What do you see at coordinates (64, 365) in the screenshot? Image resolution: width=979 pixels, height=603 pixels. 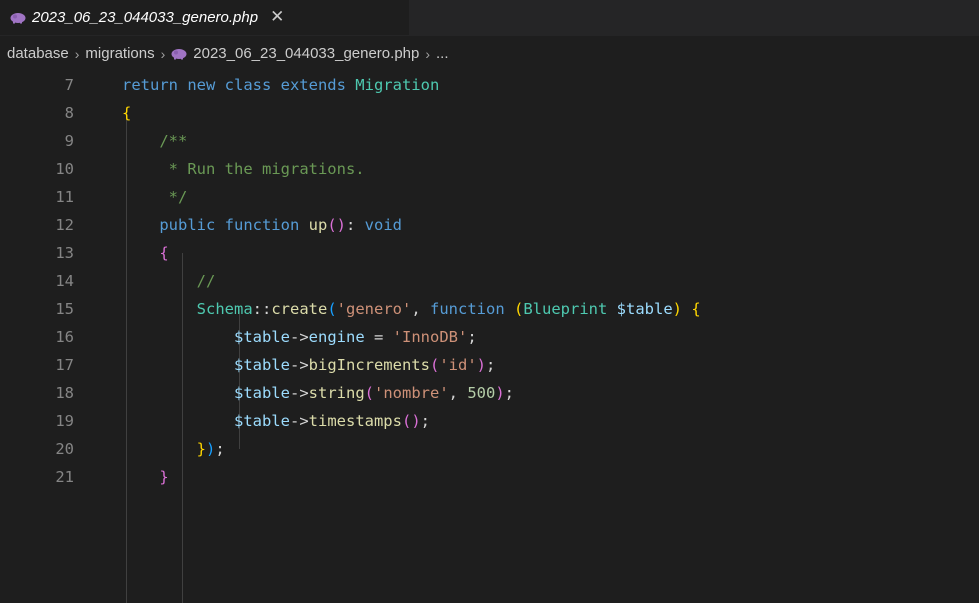 I see `line-number: 17` at bounding box center [64, 365].